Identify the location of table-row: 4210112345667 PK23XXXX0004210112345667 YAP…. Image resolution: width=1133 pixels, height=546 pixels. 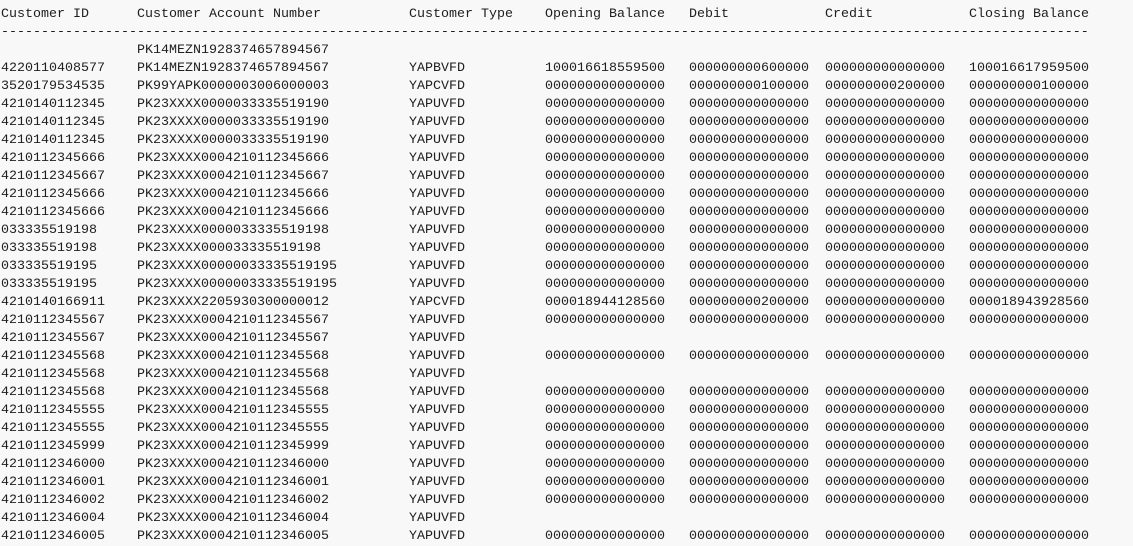
(545, 177).